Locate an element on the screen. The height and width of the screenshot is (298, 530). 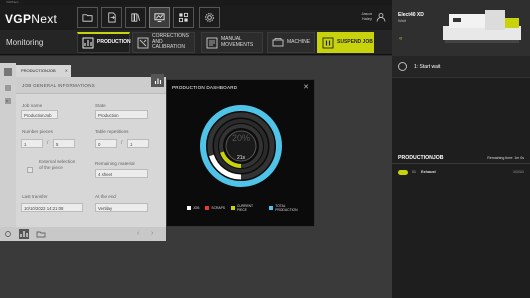
nav-manual-movements-button: Manual Movements is located at coordinates (232, 42).